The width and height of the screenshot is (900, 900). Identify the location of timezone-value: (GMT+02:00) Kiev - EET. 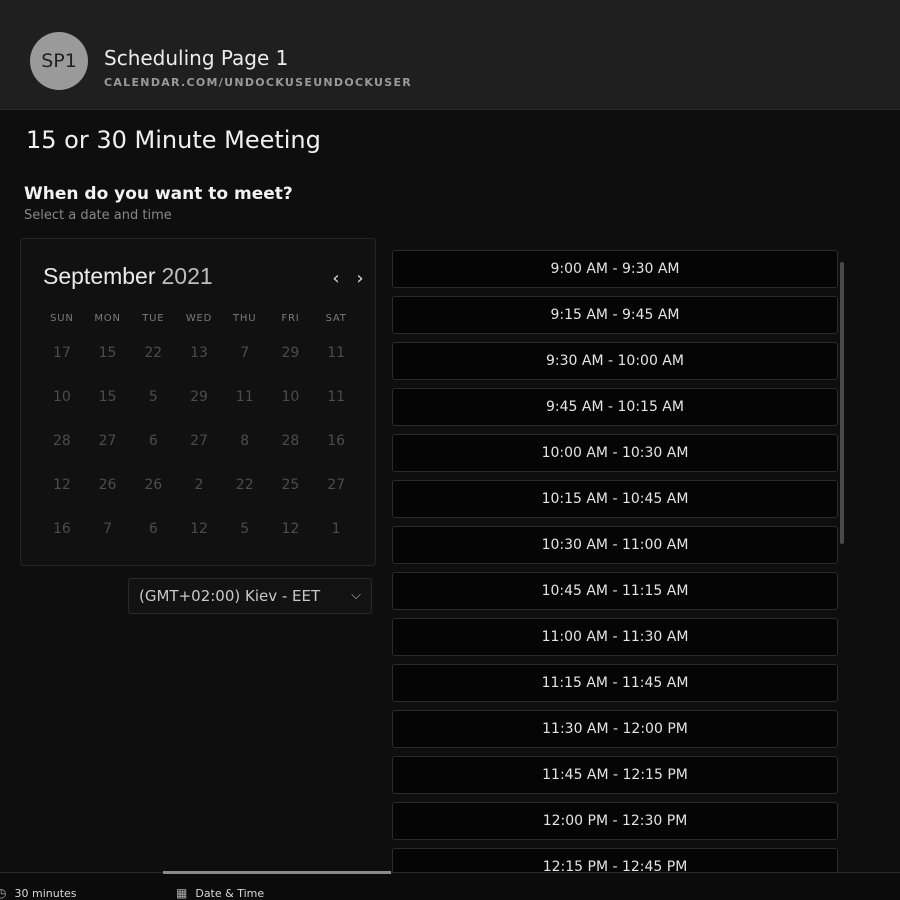
(230, 596).